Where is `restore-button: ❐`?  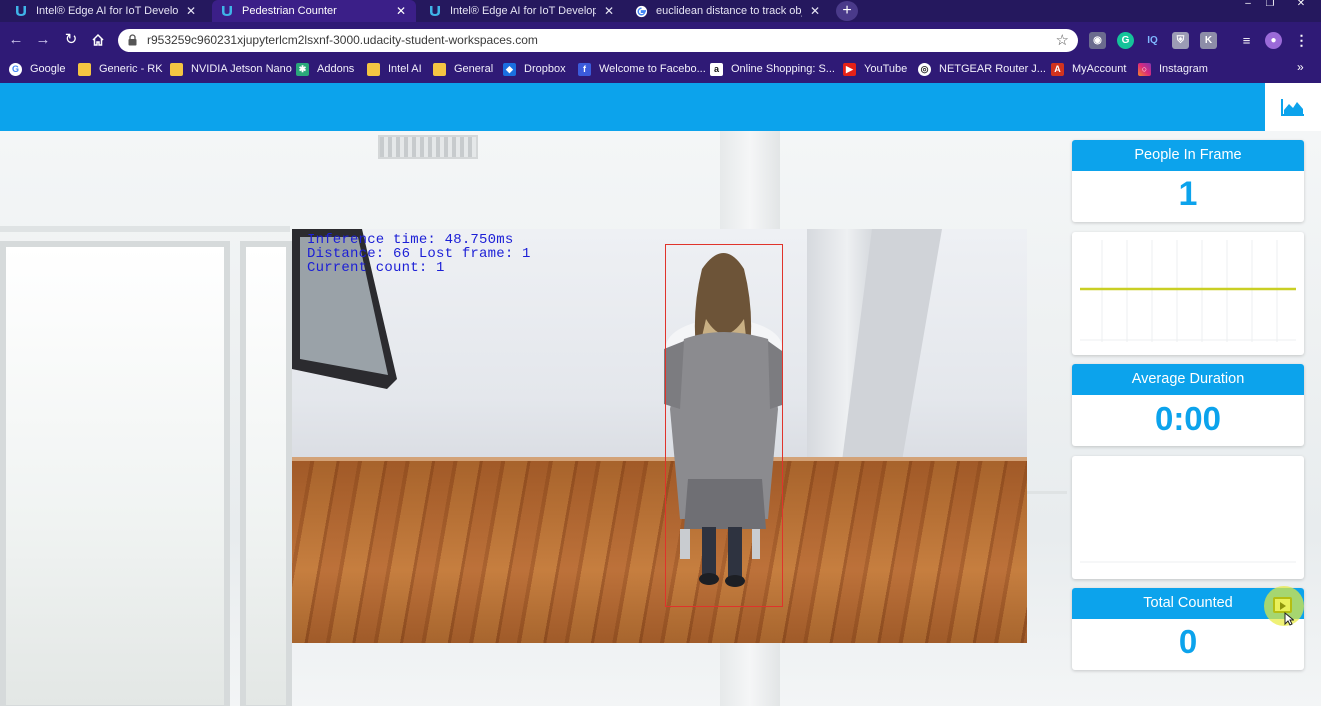
restore-button: ❐ is located at coordinates (1270, 5).